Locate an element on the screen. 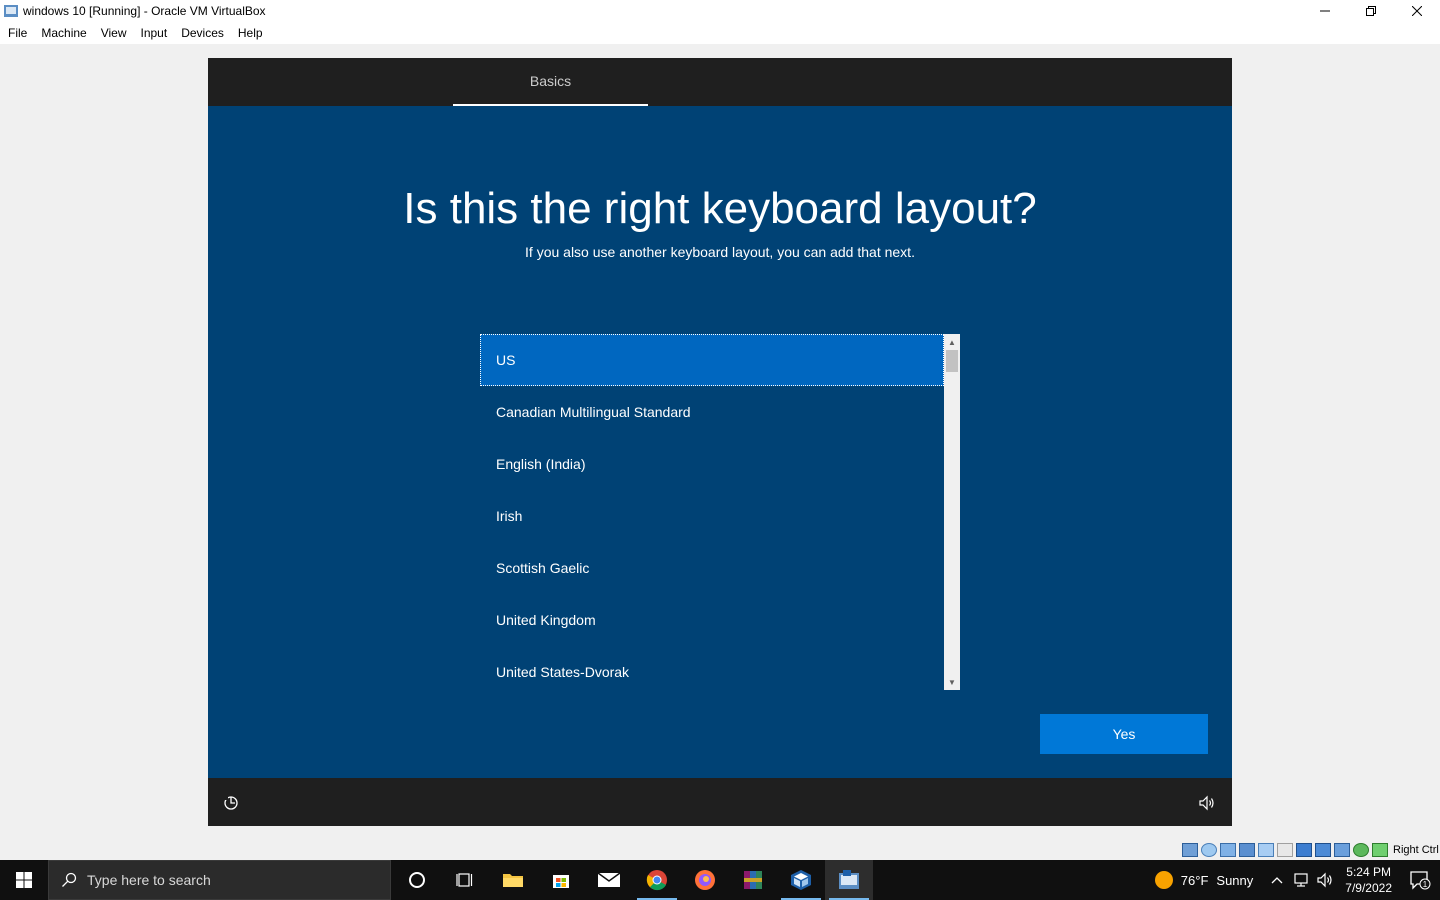 Image resolution: width=1440 pixels, height=900 pixels. volume-tray-button is located at coordinates (1325, 880).